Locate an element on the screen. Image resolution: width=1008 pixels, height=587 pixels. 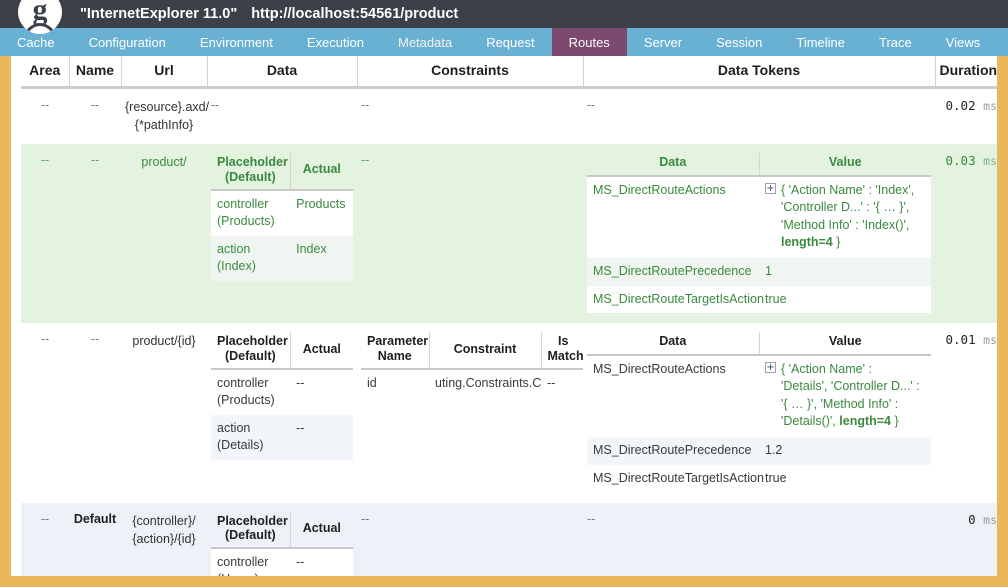
col-header-url: Url is located at coordinates (163, 72).